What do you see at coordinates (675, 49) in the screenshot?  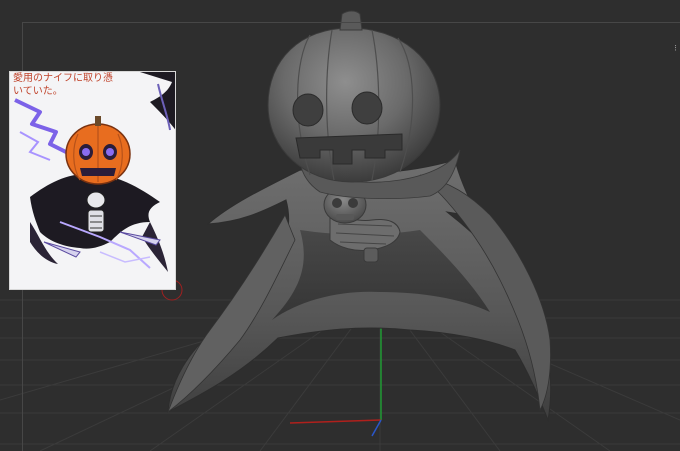 I see `scroll-indicator-icon: ⁝` at bounding box center [675, 49].